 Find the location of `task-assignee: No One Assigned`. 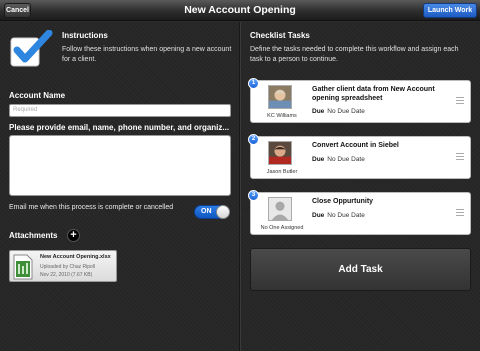

task-assignee: No One Assigned is located at coordinates (282, 228).